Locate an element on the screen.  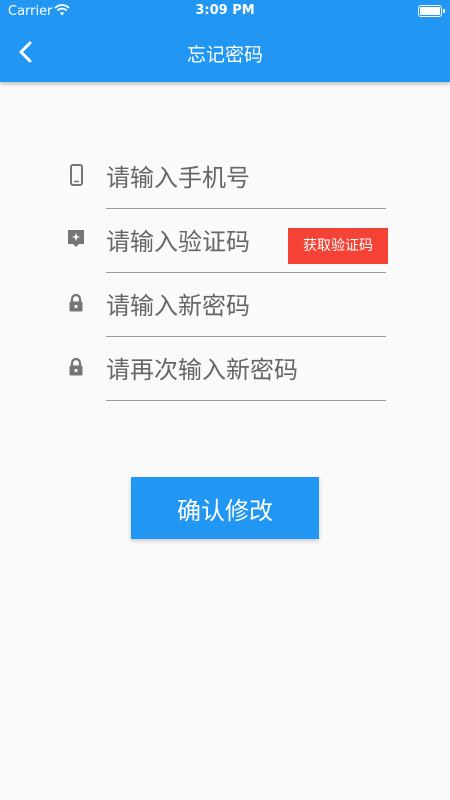
phone-input is located at coordinates (246, 178).